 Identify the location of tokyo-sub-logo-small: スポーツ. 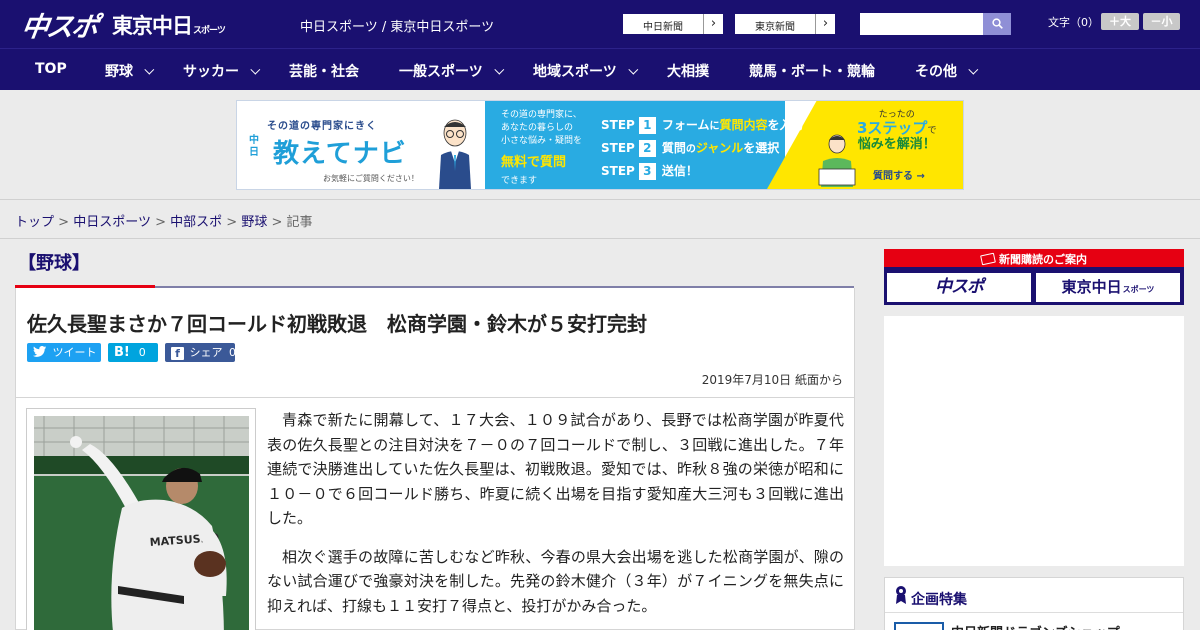
(1138, 289).